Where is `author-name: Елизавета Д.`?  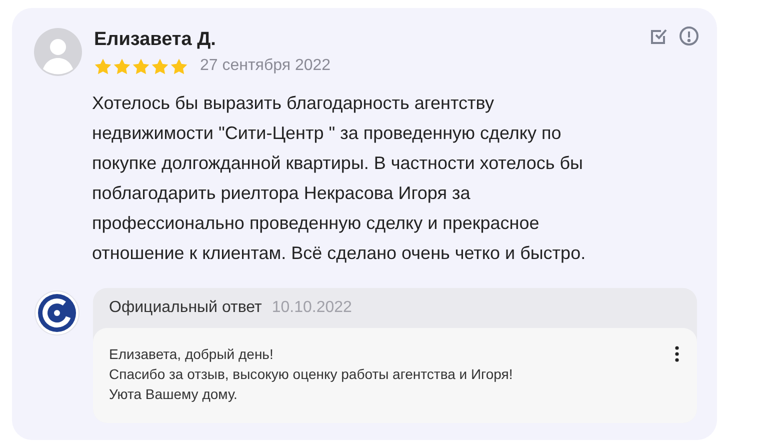 author-name: Елизавета Д. is located at coordinates (155, 40).